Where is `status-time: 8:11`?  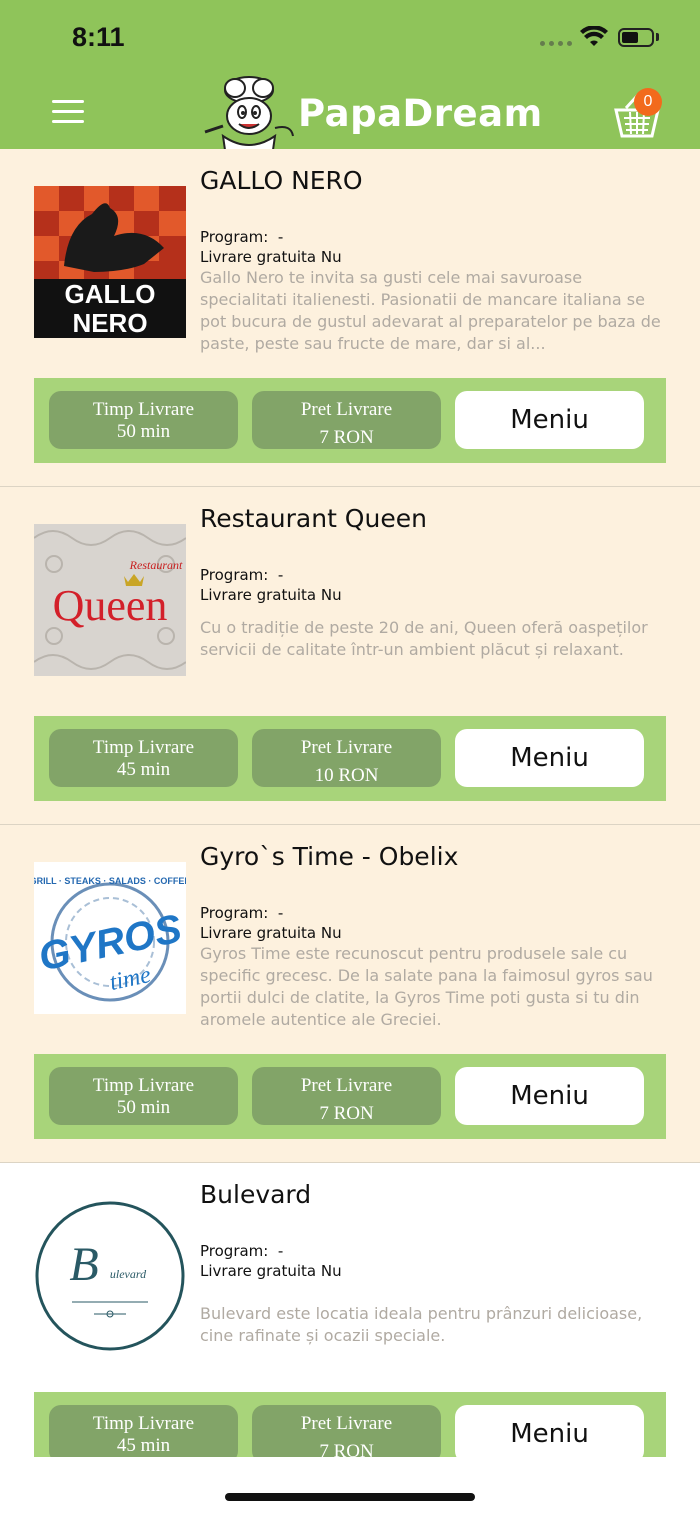
status-time: 8:11 is located at coordinates (98, 37).